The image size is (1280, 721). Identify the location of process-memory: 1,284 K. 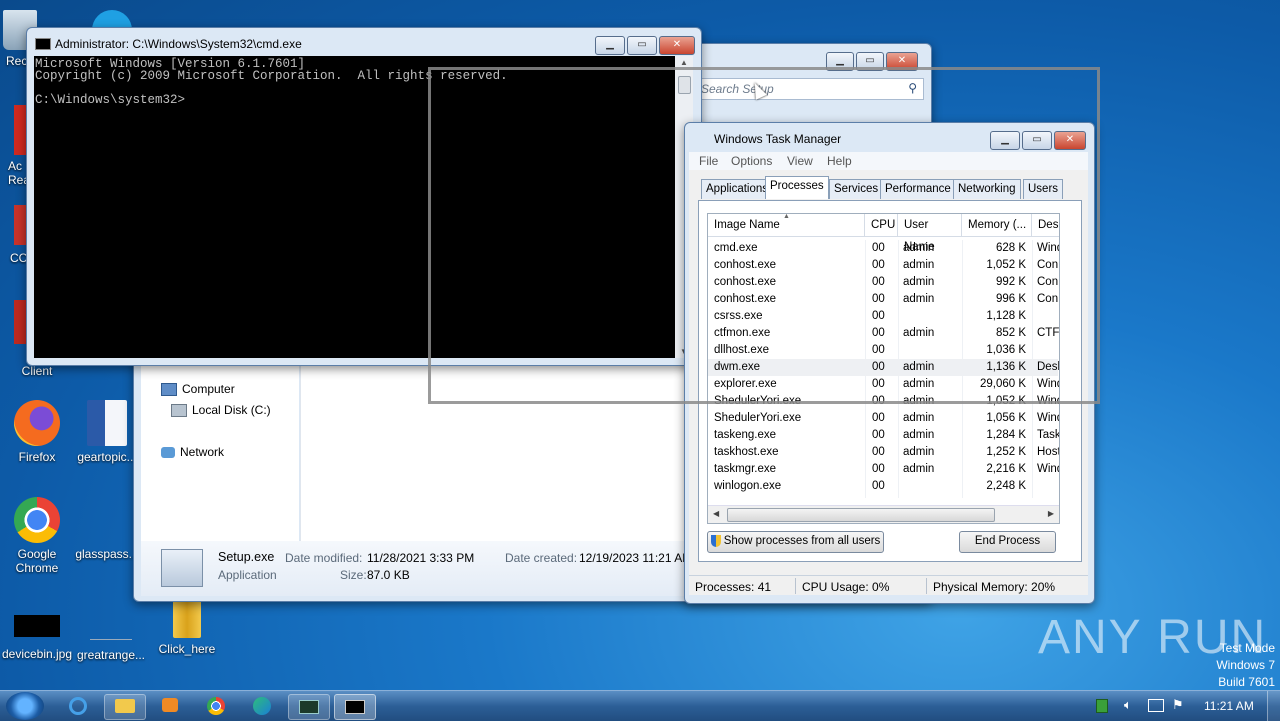
(1006, 435).